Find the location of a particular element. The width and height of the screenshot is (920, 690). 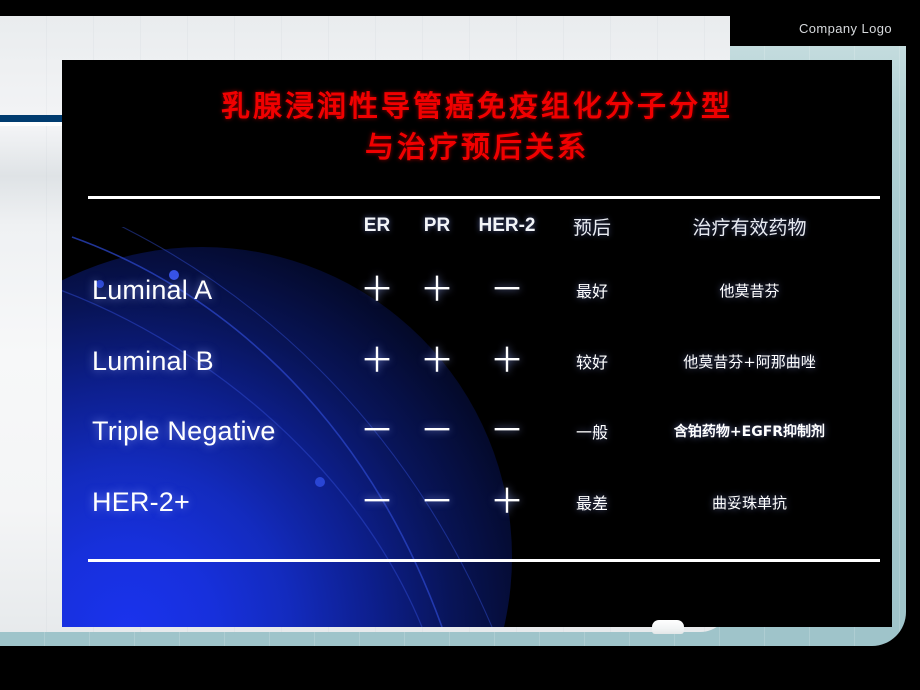

row-subtype-label: Luminal B is located at coordinates (153, 360).